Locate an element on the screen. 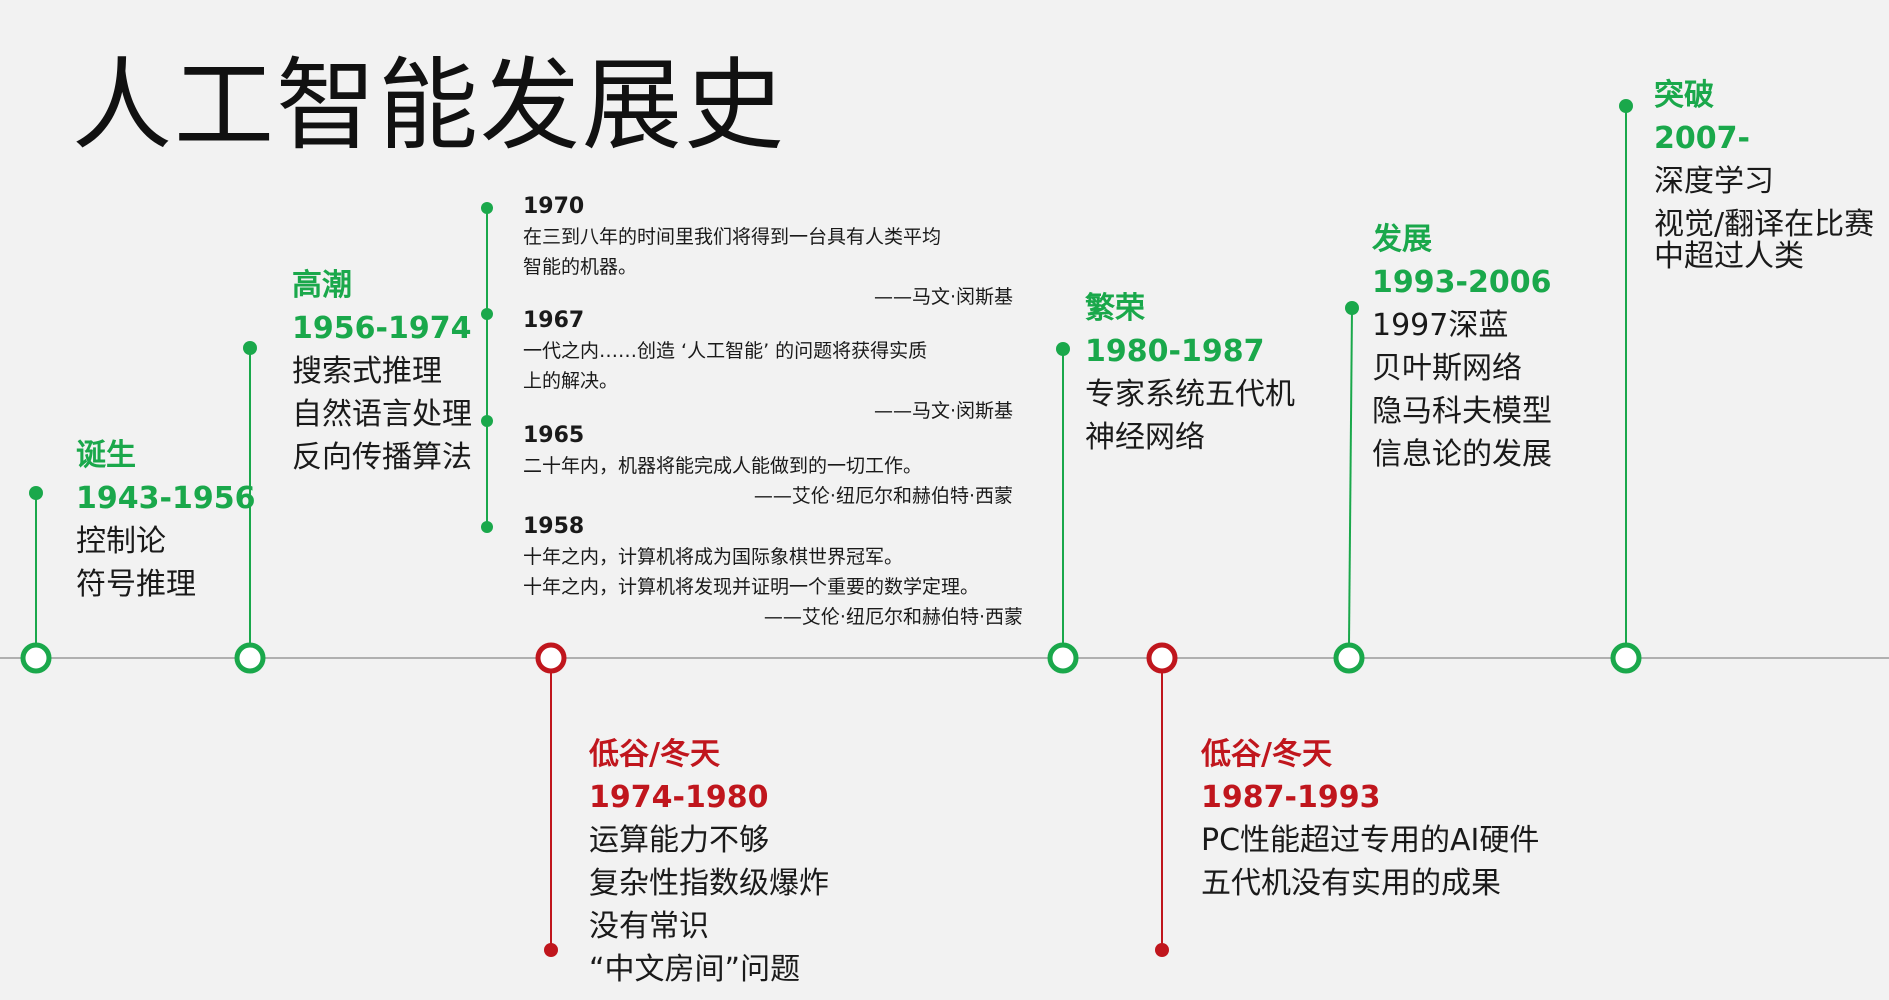 The width and height of the screenshot is (1889, 1000). period-name: 高潮 is located at coordinates (322, 285).